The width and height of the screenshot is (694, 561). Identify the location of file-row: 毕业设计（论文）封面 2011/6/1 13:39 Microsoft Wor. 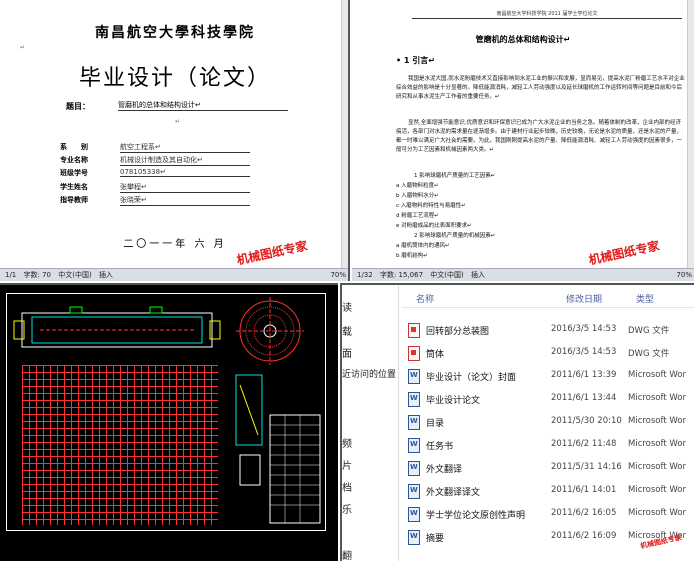
(548, 376).